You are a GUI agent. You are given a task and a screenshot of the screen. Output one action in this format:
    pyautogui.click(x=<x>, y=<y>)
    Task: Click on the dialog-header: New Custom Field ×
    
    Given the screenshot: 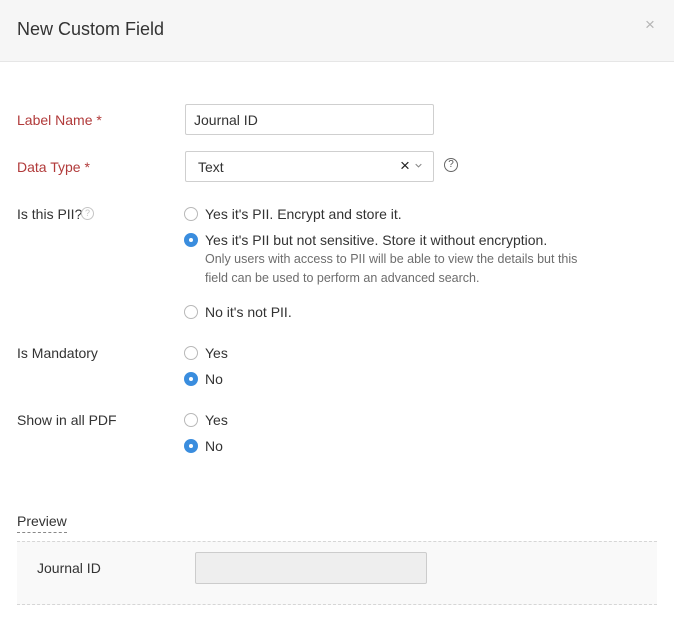 What is the action you would take?
    pyautogui.click(x=337, y=31)
    